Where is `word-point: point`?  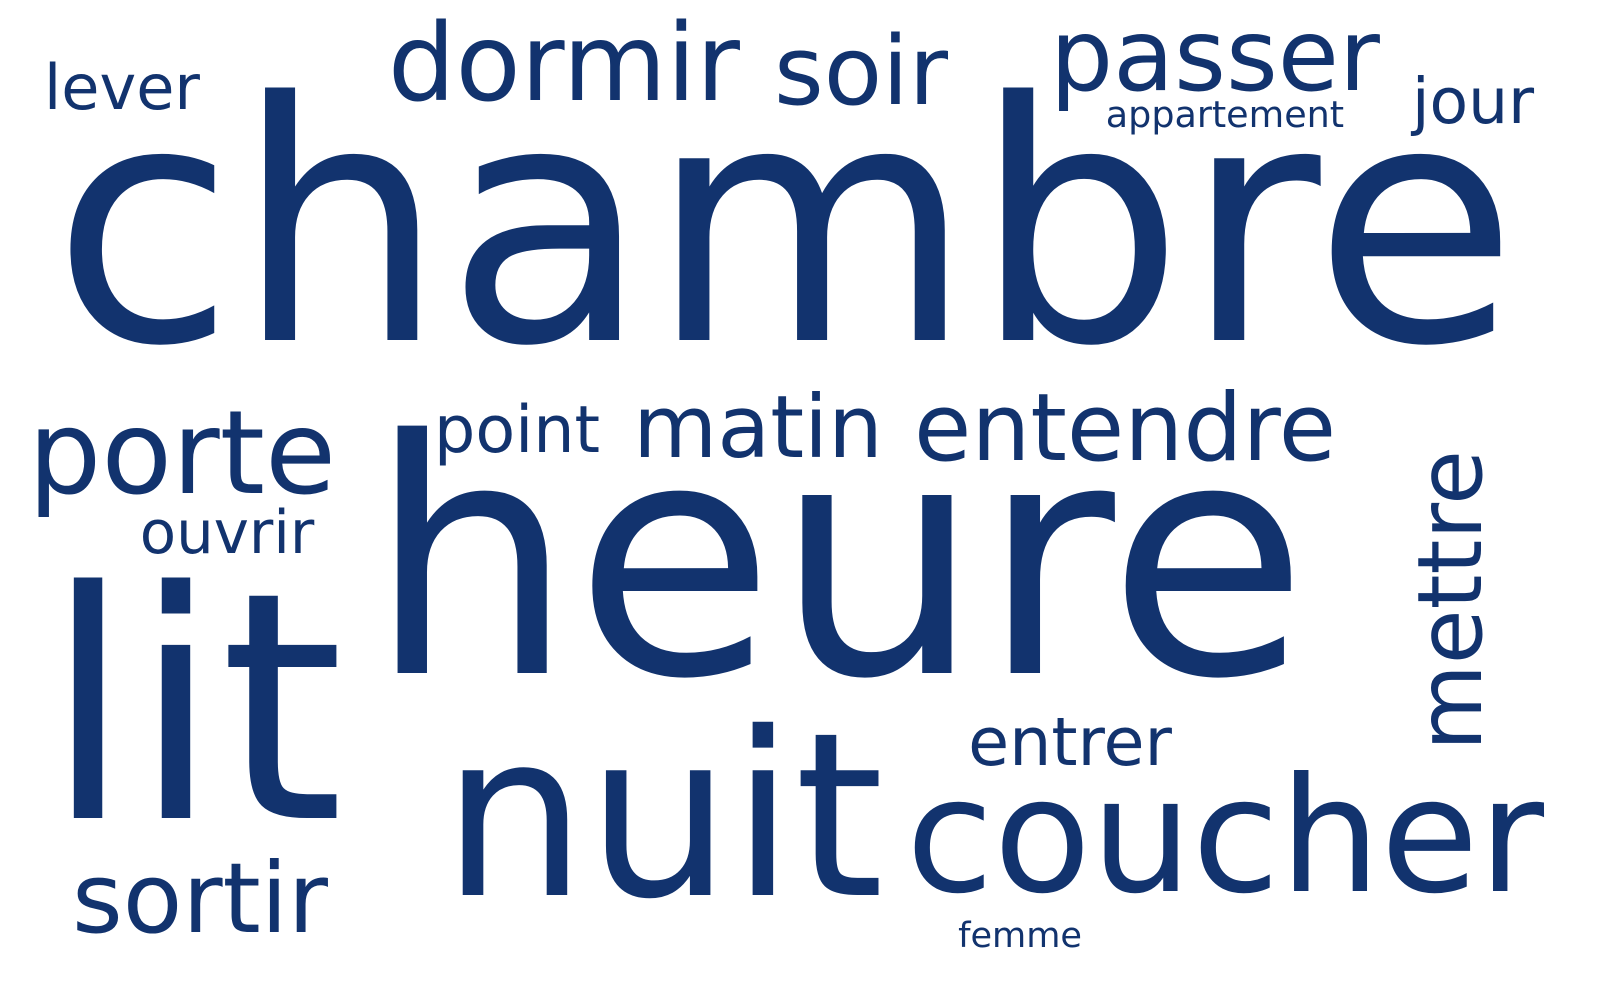 word-point: point is located at coordinates (517, 430).